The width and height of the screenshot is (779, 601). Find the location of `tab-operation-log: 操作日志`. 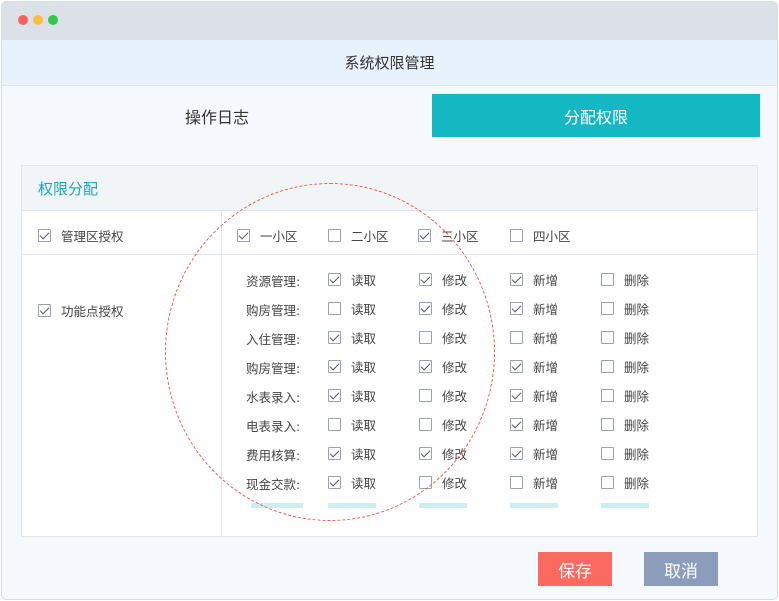

tab-operation-log: 操作日志 is located at coordinates (217, 115).